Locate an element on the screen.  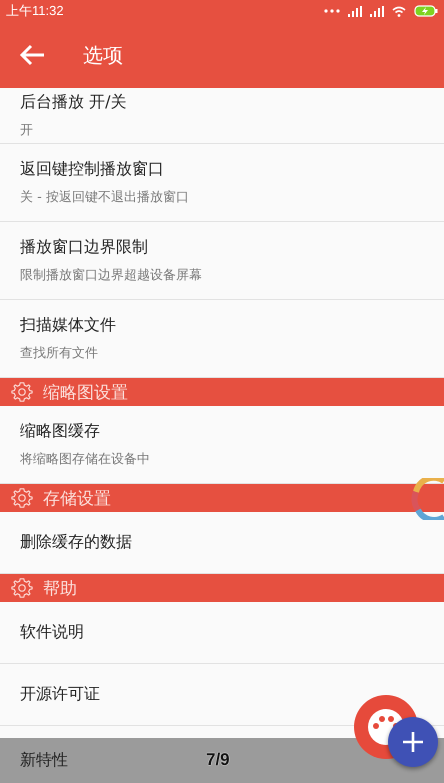
item-subtitle: 查找所有文件 is located at coordinates (59, 353).